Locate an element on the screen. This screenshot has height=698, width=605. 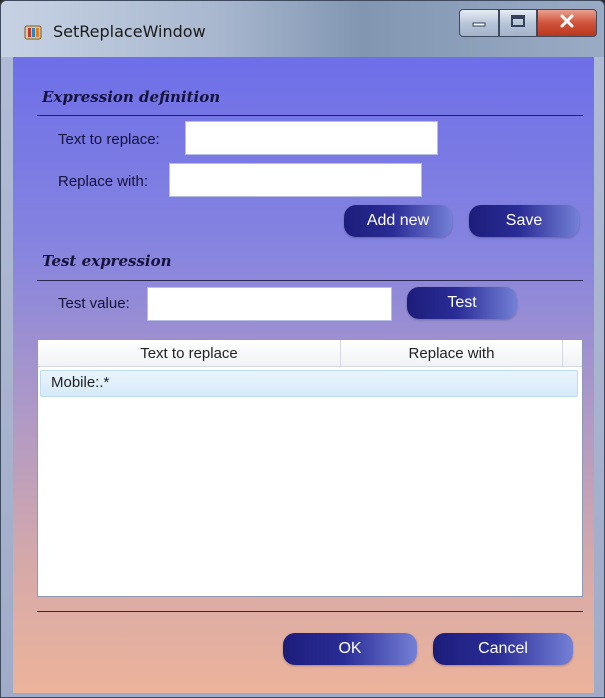
footer-separator is located at coordinates (310, 611).